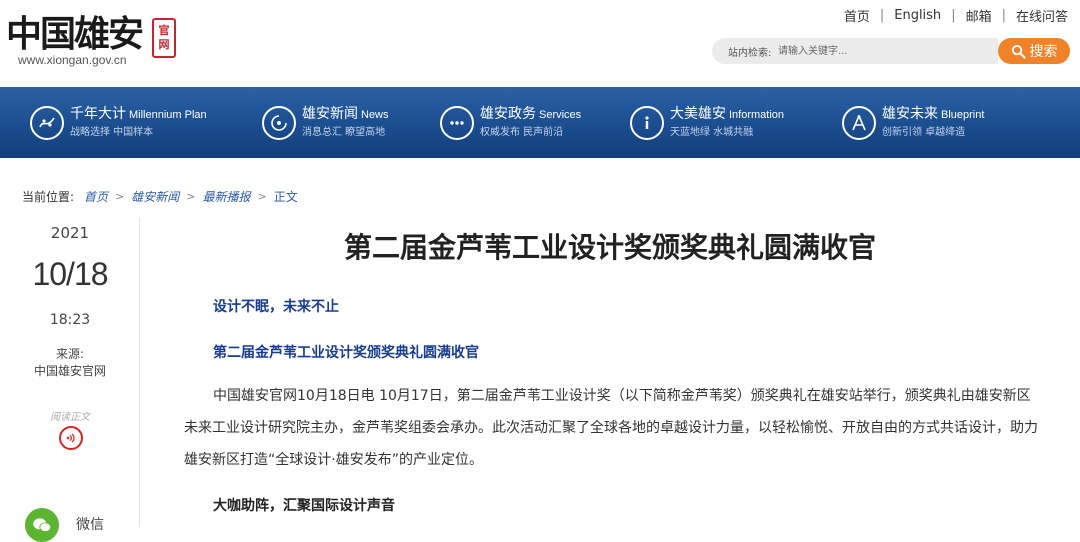 The width and height of the screenshot is (1080, 542). What do you see at coordinates (330, 114) in the screenshot?
I see `nav-label-cn: 雄安新闻` at bounding box center [330, 114].